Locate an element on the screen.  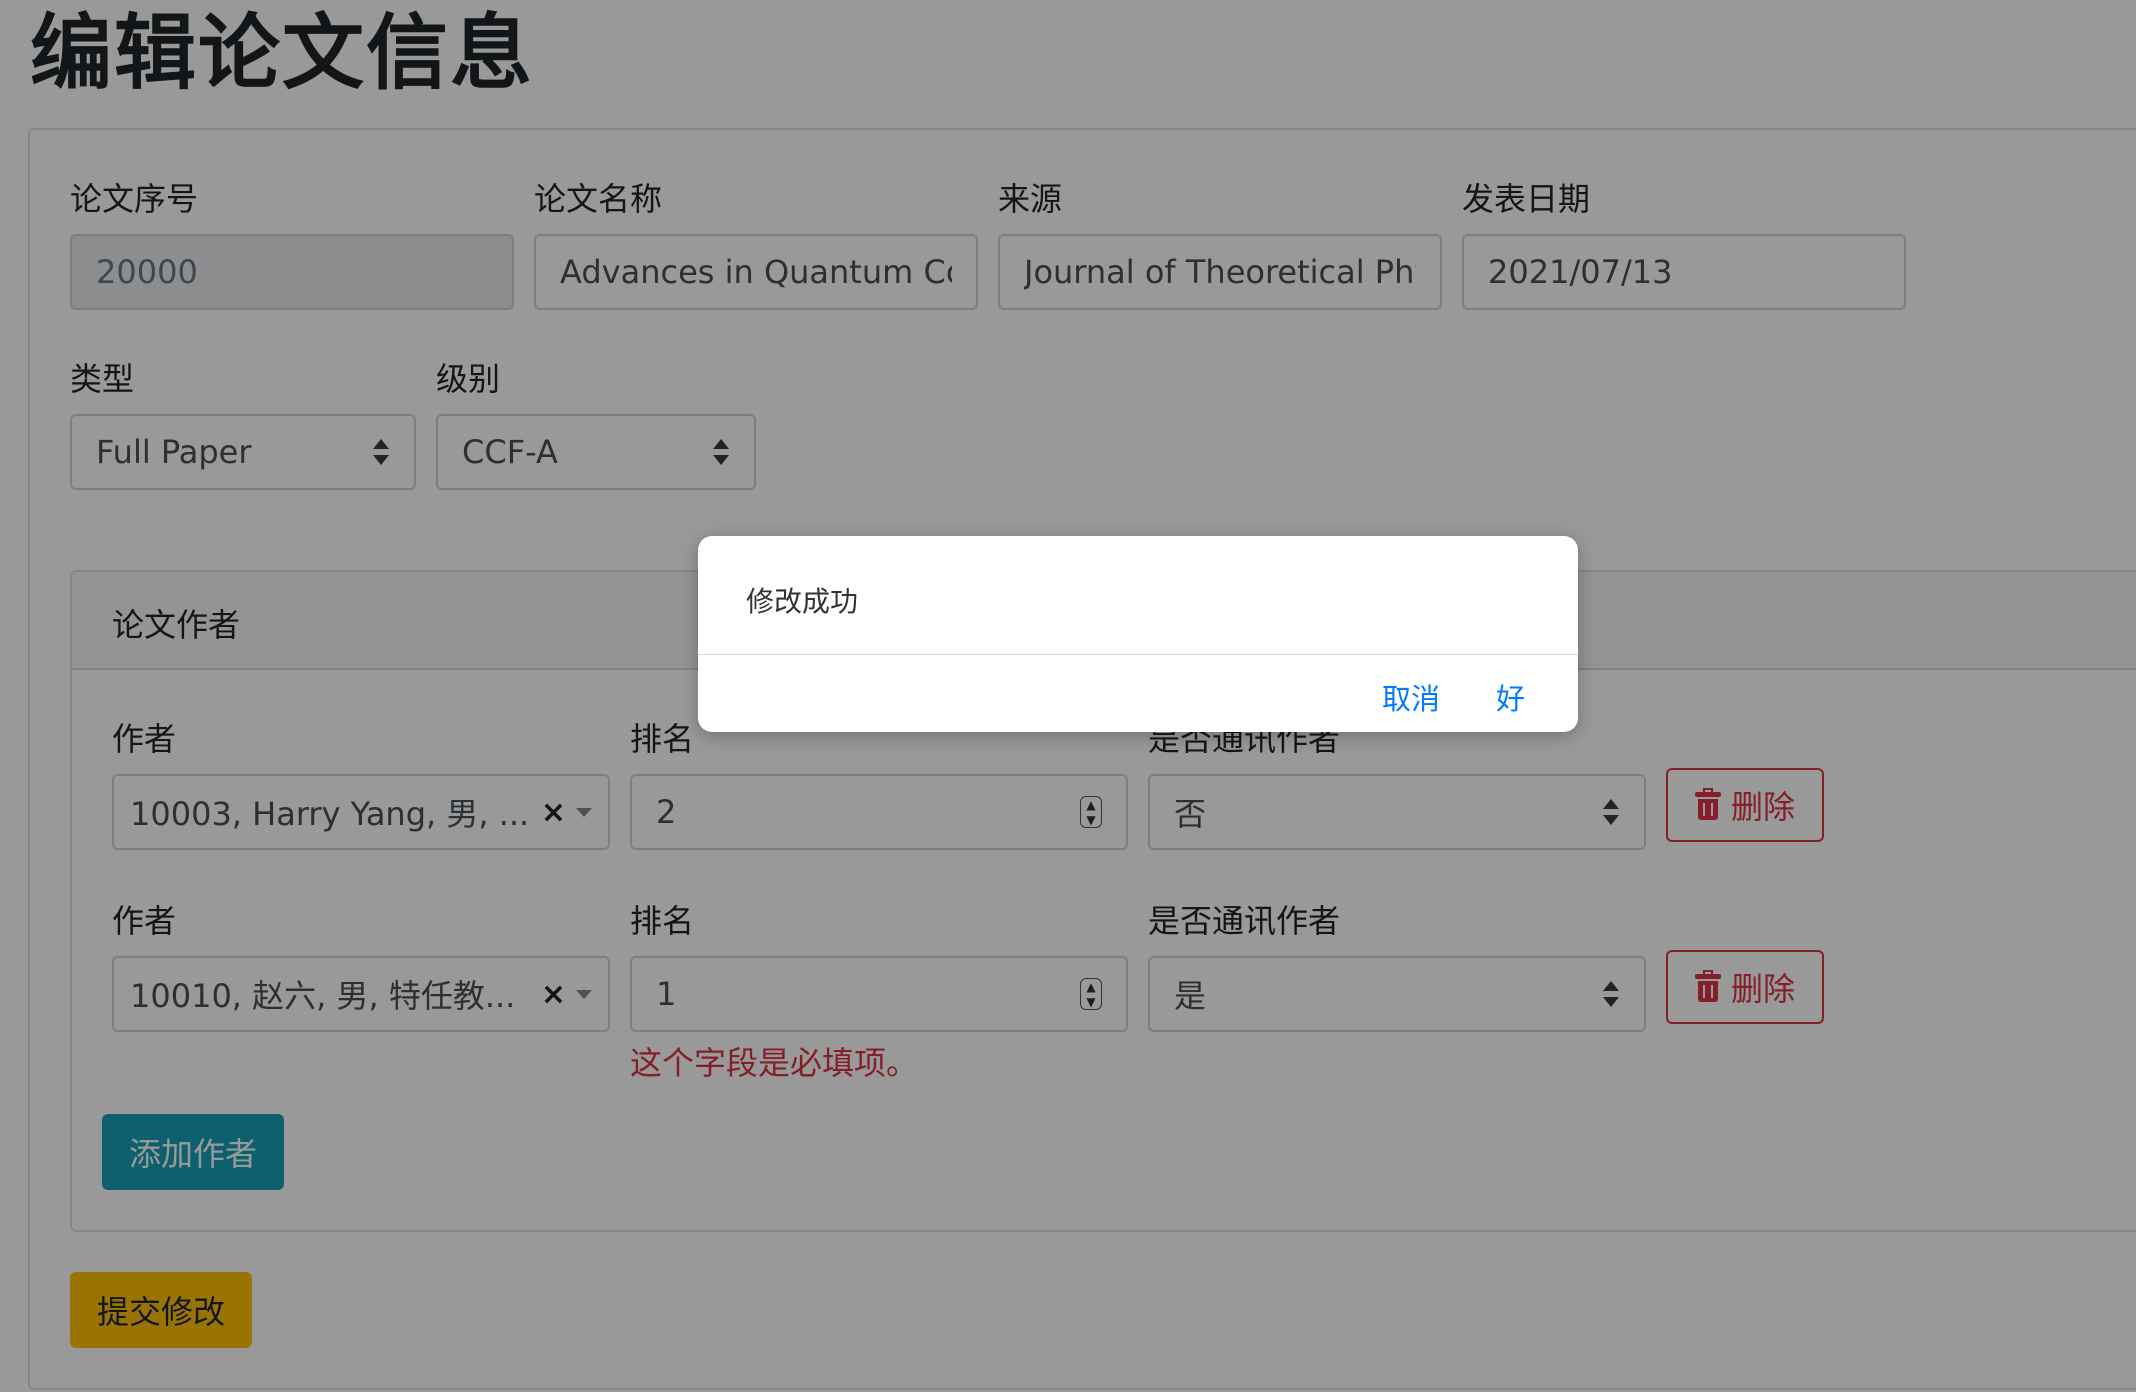
dialog-message: 修改成功 is located at coordinates (802, 601).